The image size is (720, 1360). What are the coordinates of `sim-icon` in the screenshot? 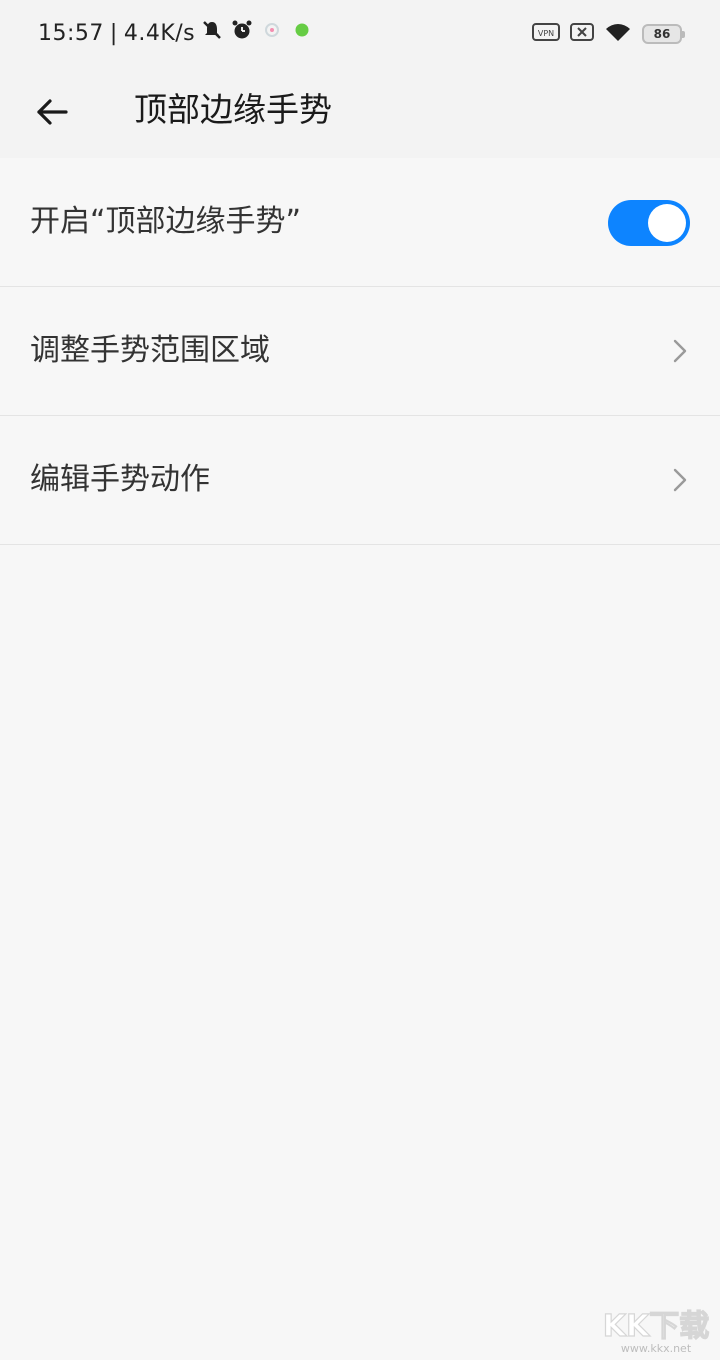 It's located at (582, 34).